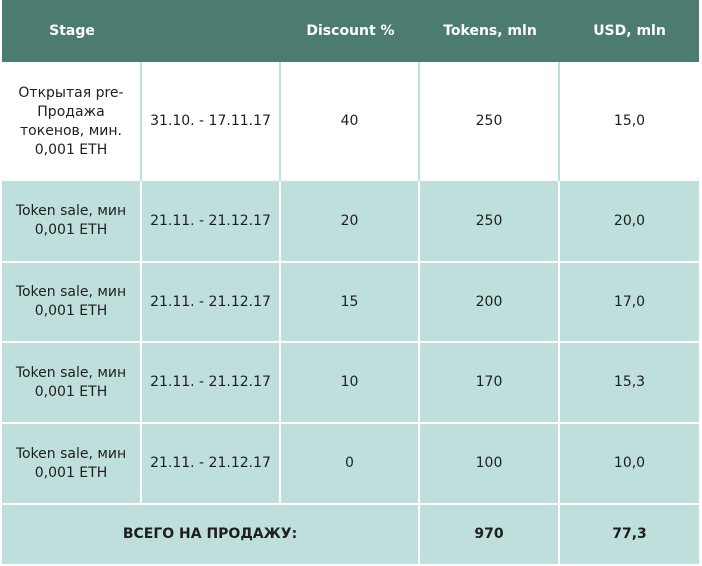 The height and width of the screenshot is (566, 702). I want to click on row-2-usd: 20,0, so click(629, 221).